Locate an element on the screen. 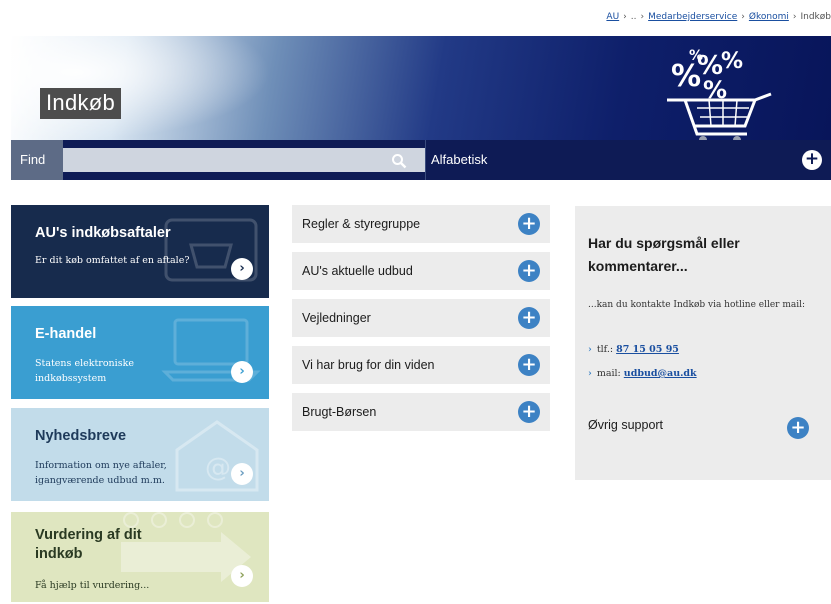  accordion-brug-for-din-viden: Vi har brug for din viden + is located at coordinates (421, 365).